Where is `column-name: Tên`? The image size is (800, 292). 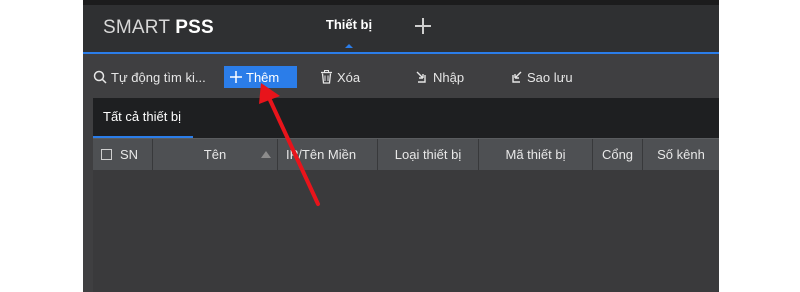
column-name: Tên is located at coordinates (215, 154).